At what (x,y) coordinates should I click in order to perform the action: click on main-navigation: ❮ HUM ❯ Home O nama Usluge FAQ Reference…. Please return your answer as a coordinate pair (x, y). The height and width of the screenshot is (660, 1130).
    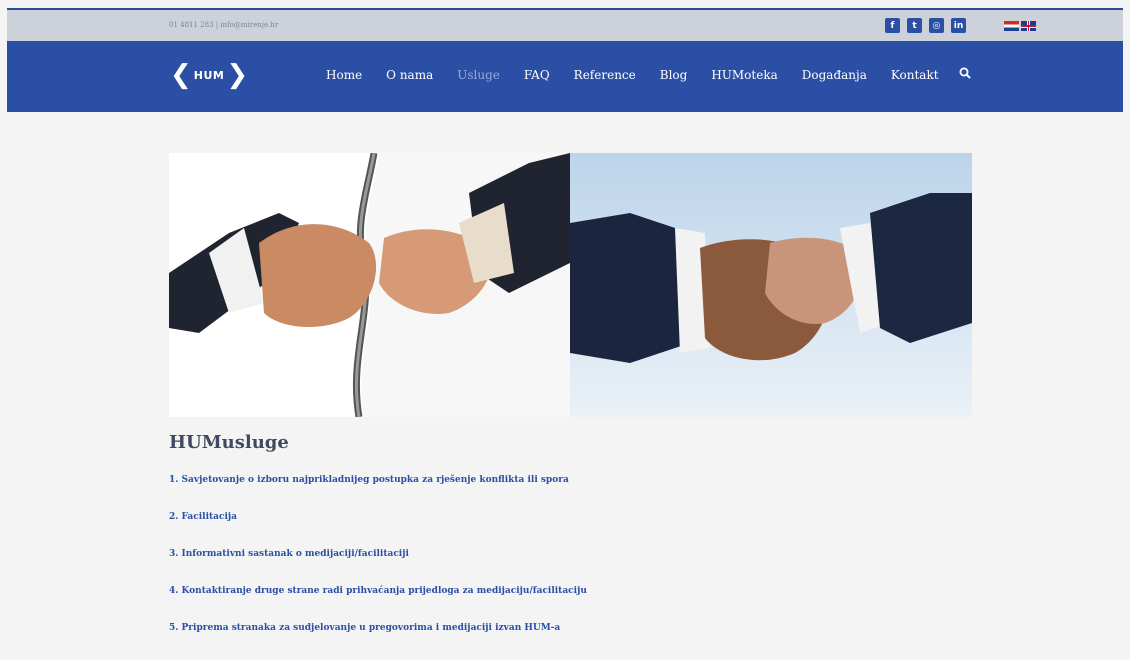
    Looking at the image, I should click on (565, 76).